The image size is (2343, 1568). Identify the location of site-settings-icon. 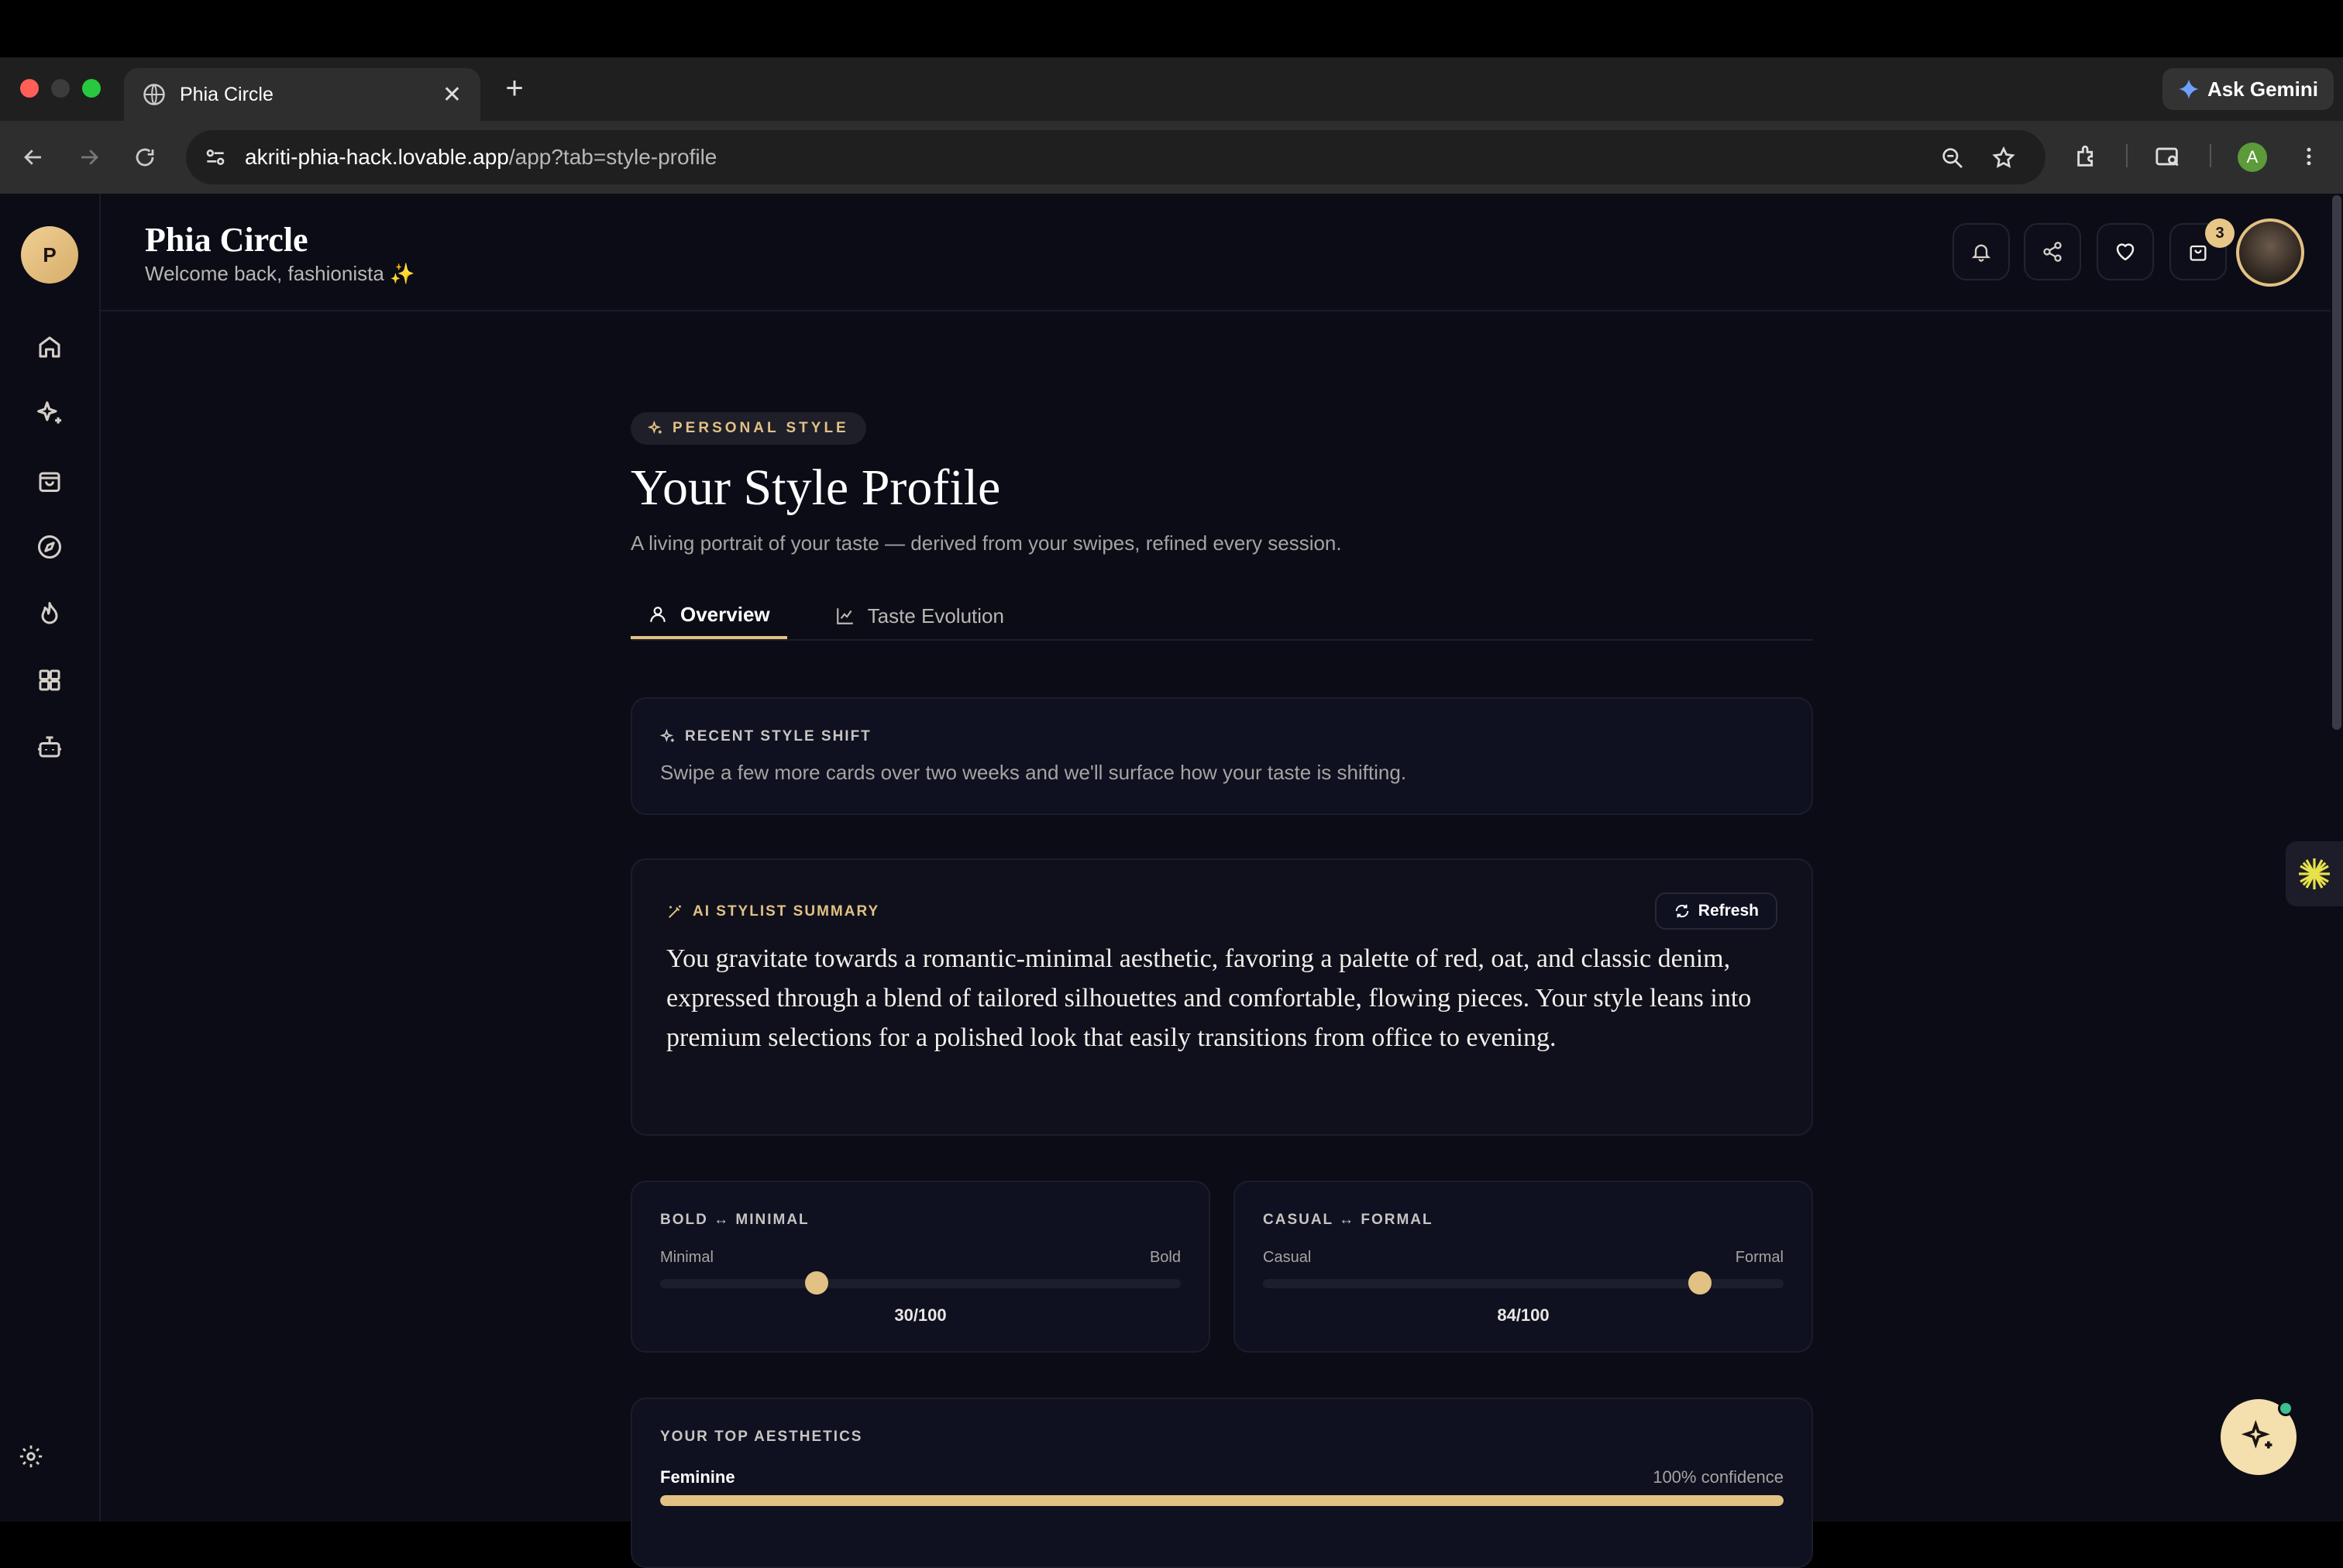
(216, 157).